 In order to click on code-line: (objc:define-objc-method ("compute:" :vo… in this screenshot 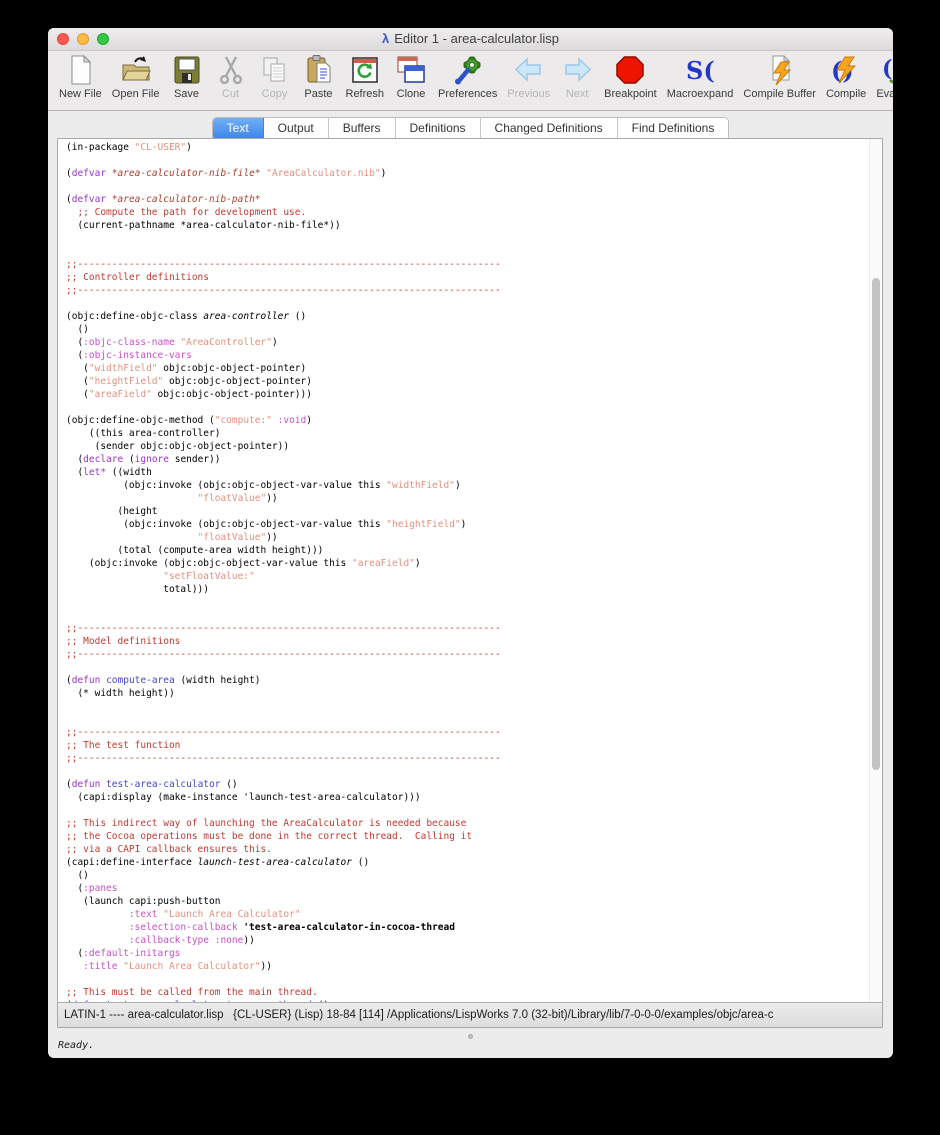, I will do `click(189, 420)`.